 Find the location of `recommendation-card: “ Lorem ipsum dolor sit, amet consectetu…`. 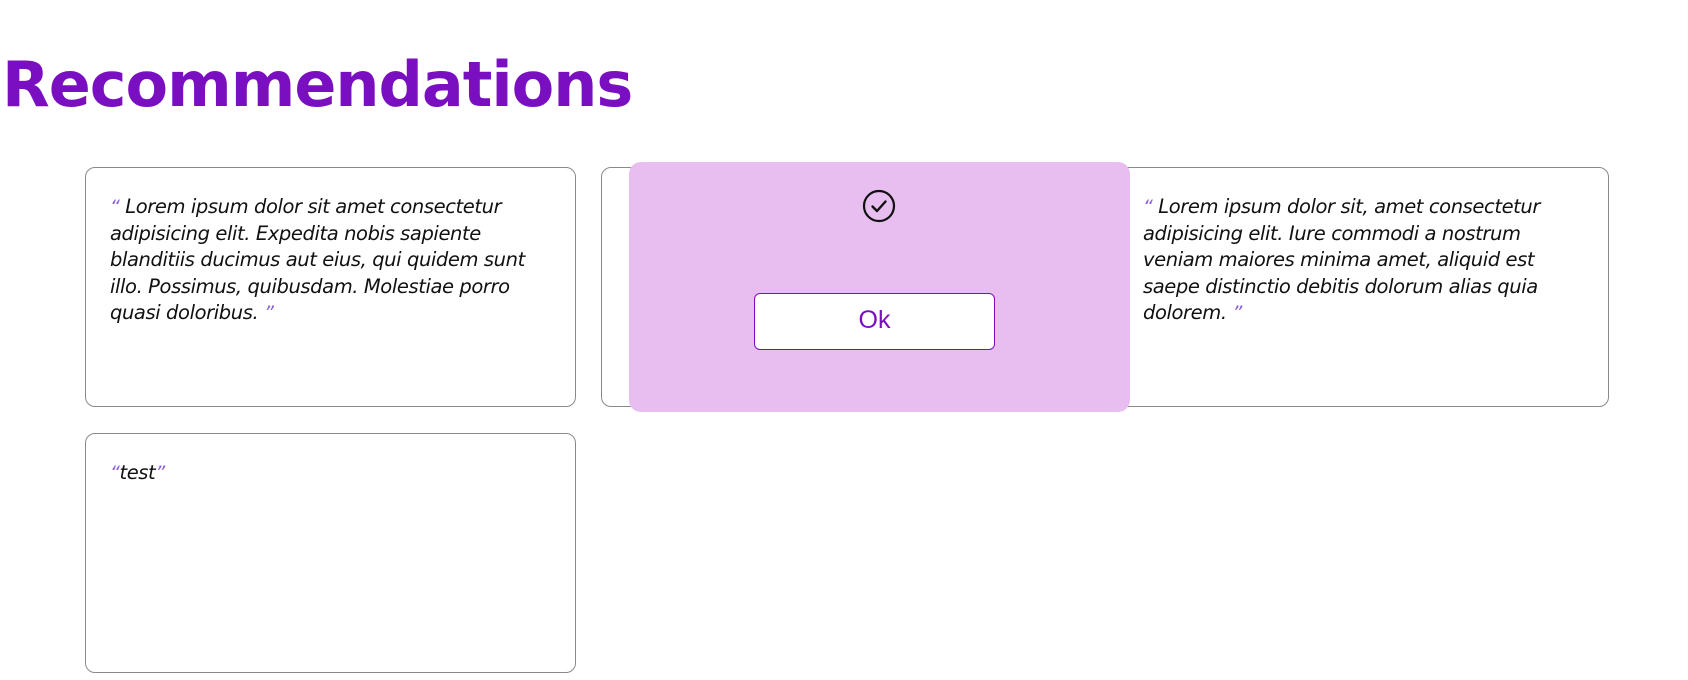

recommendation-card: “ Lorem ipsum dolor sit, amet consectetu… is located at coordinates (1363, 287).